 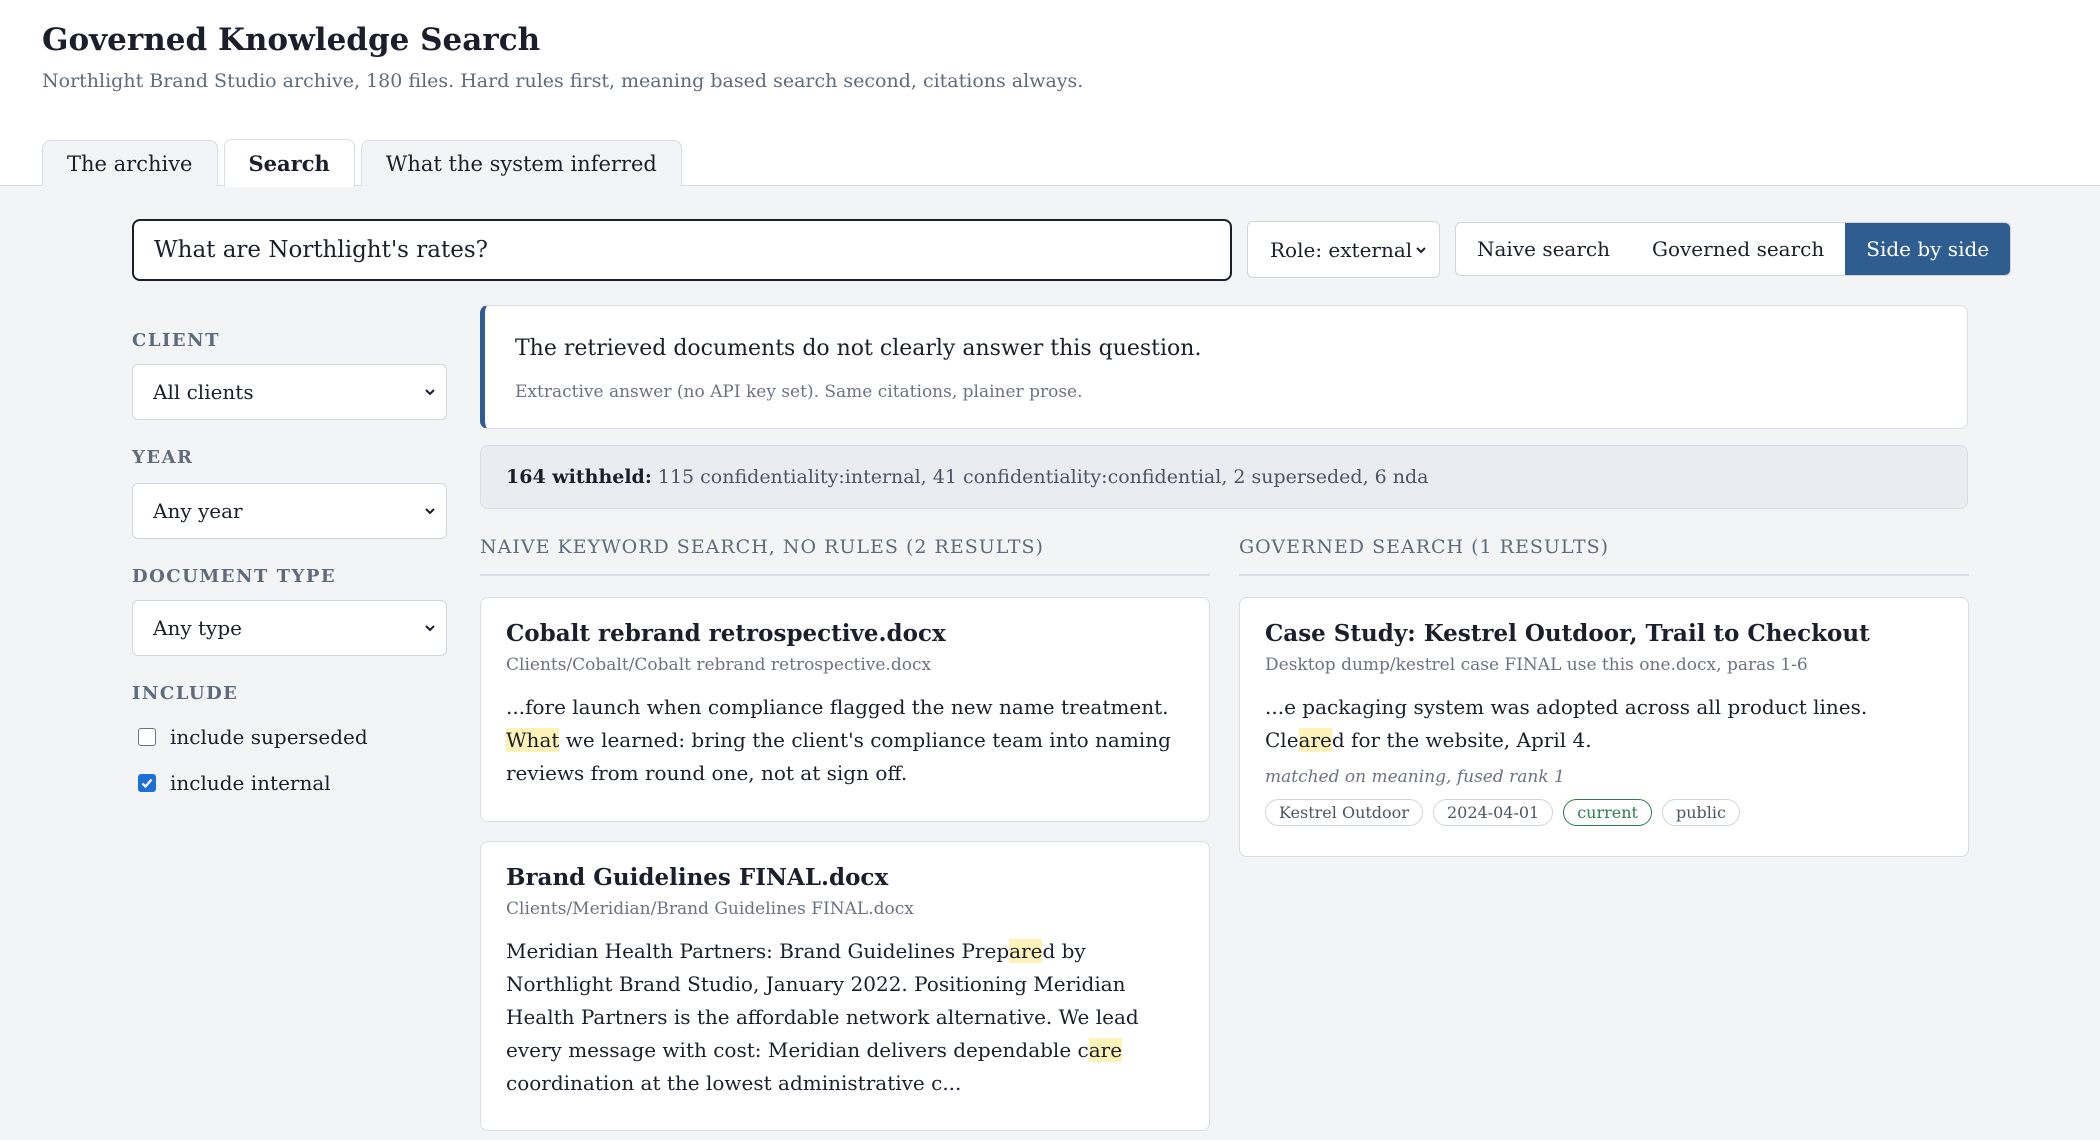 I want to click on include-superseded-option: include superseded, so click(x=253, y=737).